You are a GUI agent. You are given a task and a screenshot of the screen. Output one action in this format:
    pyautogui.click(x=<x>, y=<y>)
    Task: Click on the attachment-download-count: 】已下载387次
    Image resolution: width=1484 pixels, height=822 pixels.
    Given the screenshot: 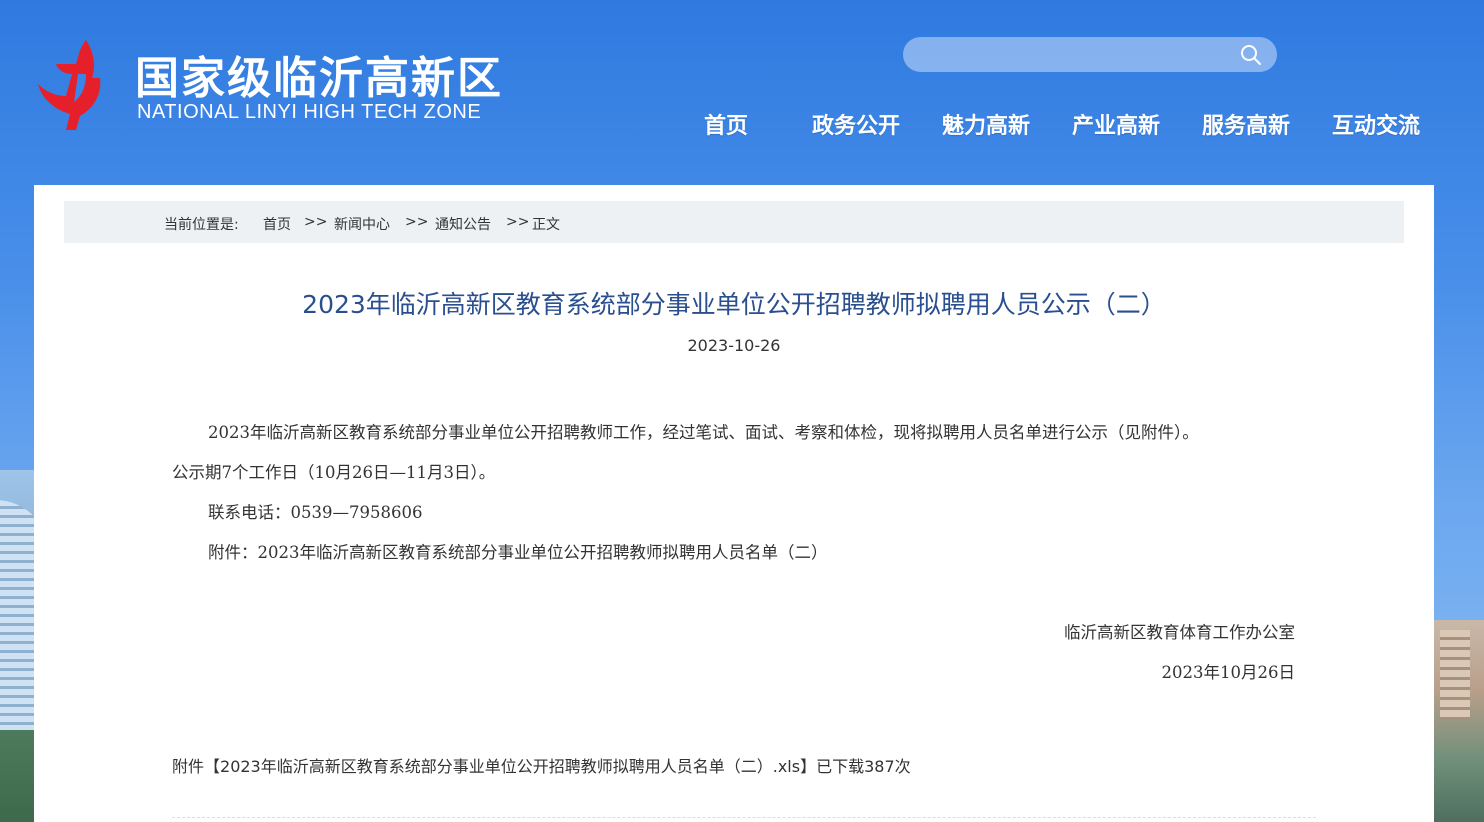 What is the action you would take?
    pyautogui.click(x=855, y=766)
    